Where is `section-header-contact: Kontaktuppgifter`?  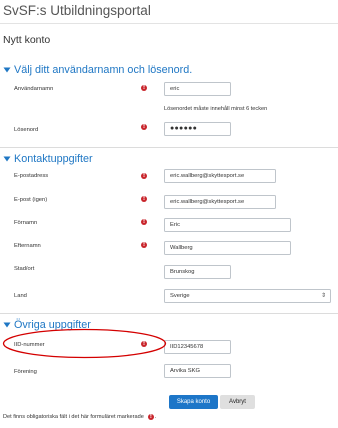 section-header-contact: Kontaktuppgifter is located at coordinates (46, 159).